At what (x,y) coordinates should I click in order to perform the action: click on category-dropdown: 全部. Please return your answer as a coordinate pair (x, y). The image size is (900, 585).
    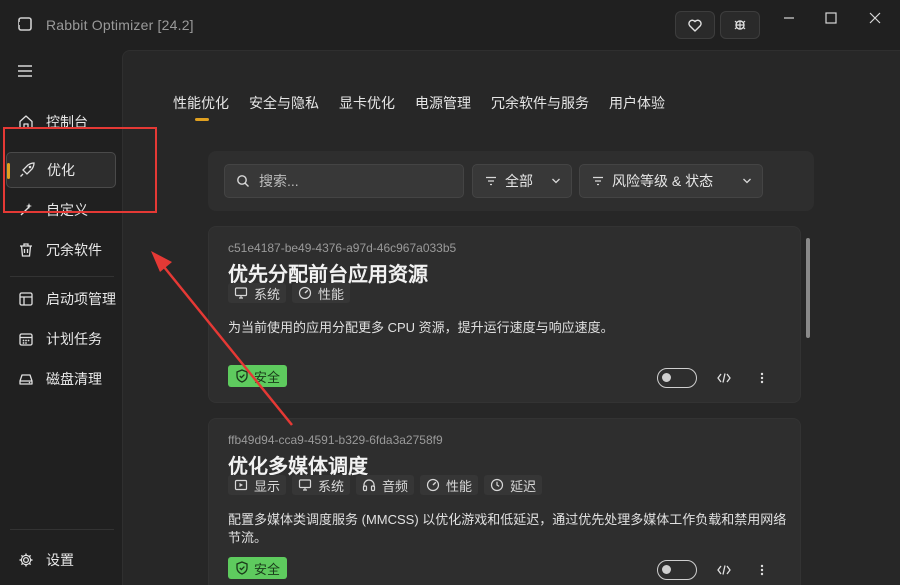
    Looking at the image, I should click on (522, 181).